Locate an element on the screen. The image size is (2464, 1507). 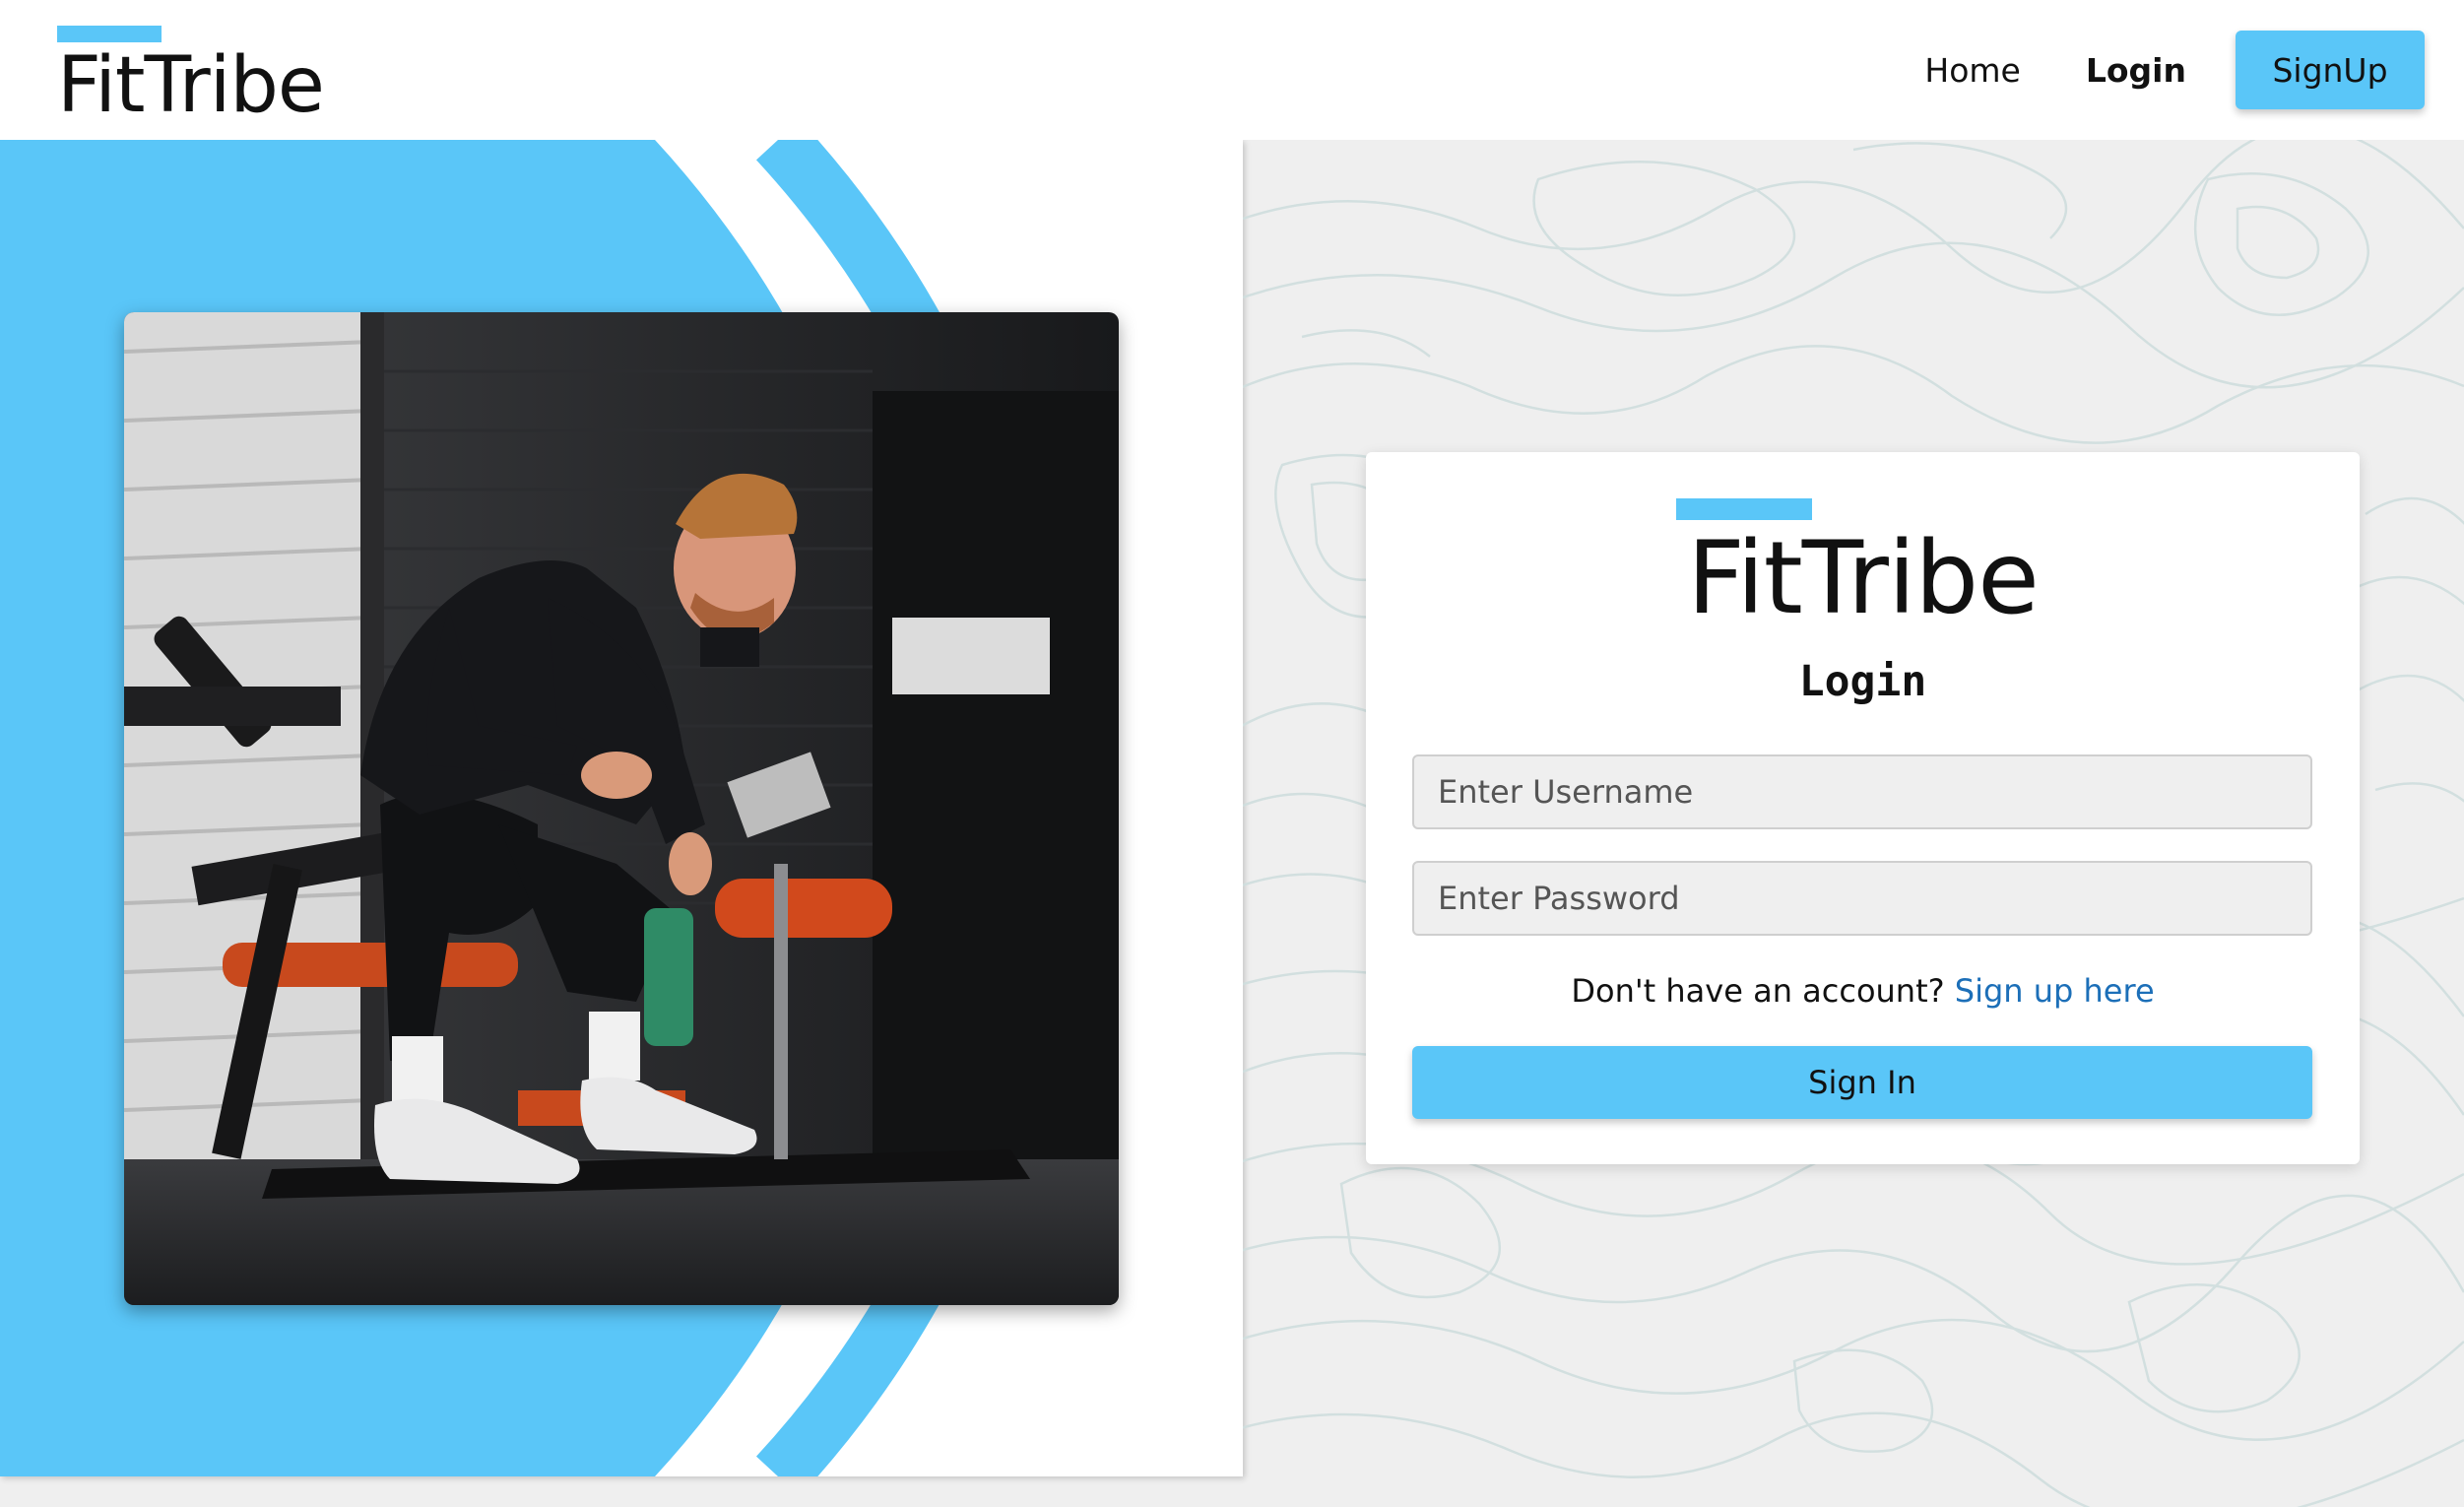
nav-signup-button: SignUp is located at coordinates (2331, 70).